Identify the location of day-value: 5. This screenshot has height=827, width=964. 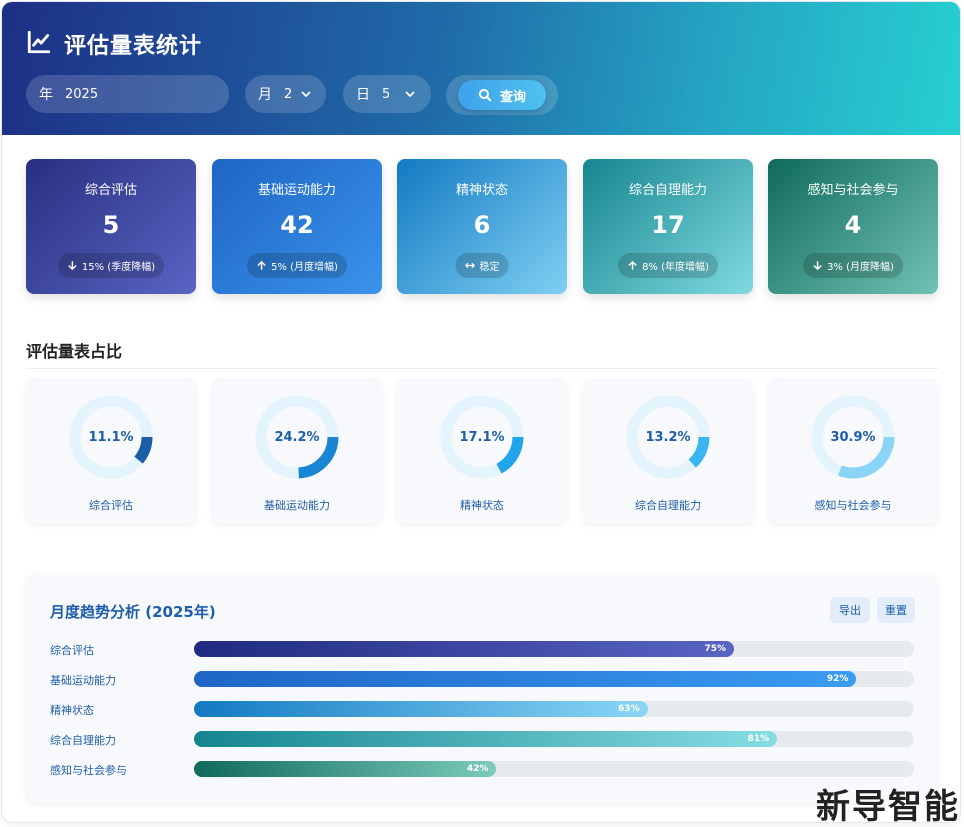
(386, 94).